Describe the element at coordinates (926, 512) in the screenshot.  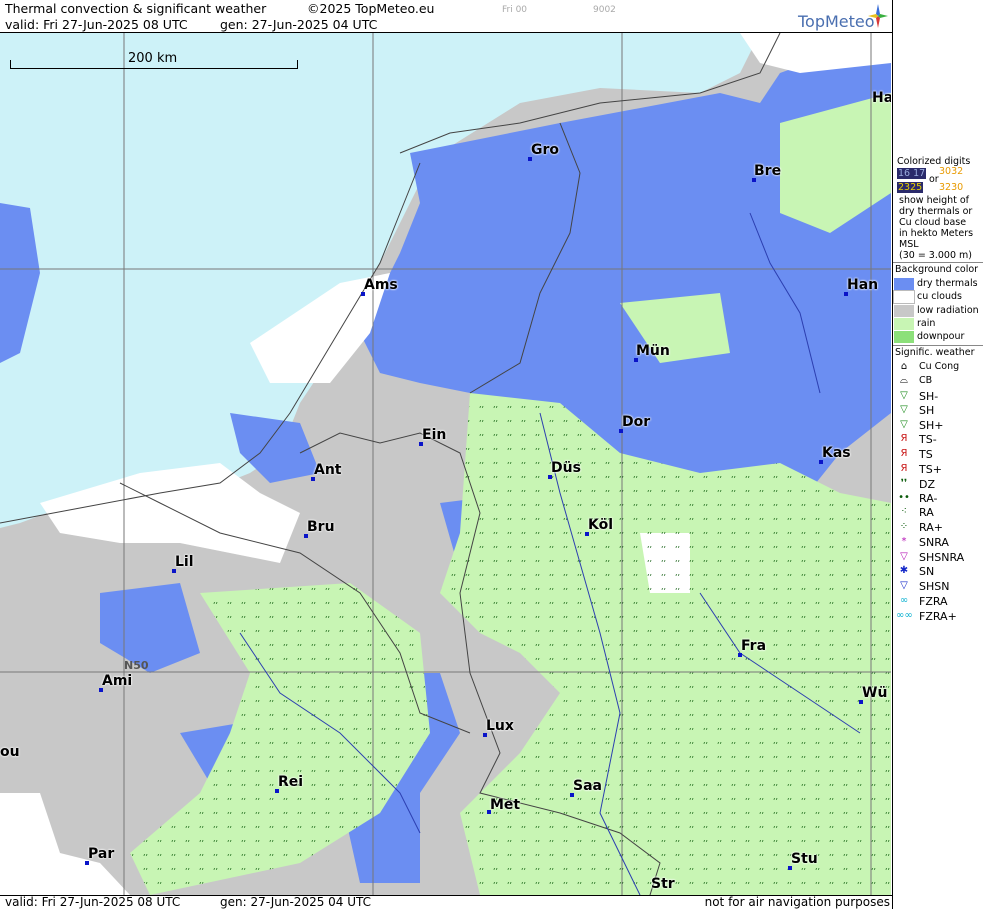
I see `legend-sig-label: RA` at that location.